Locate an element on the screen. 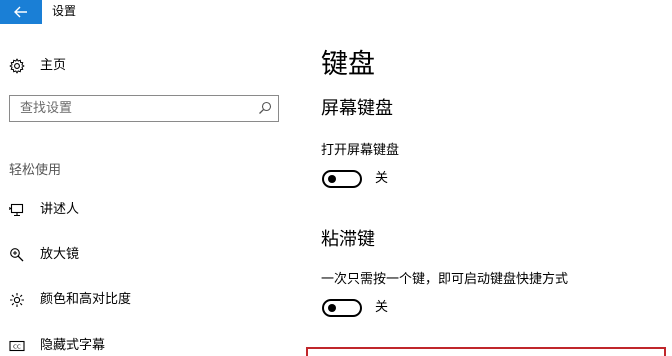  section-header-ease-of-access: 轻松使用 is located at coordinates (35, 170).